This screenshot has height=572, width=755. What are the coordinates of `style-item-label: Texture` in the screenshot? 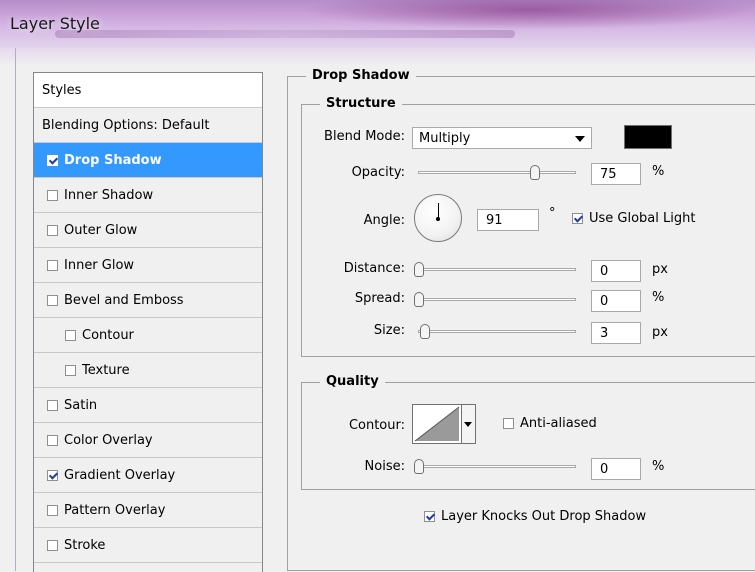 It's located at (106, 370).